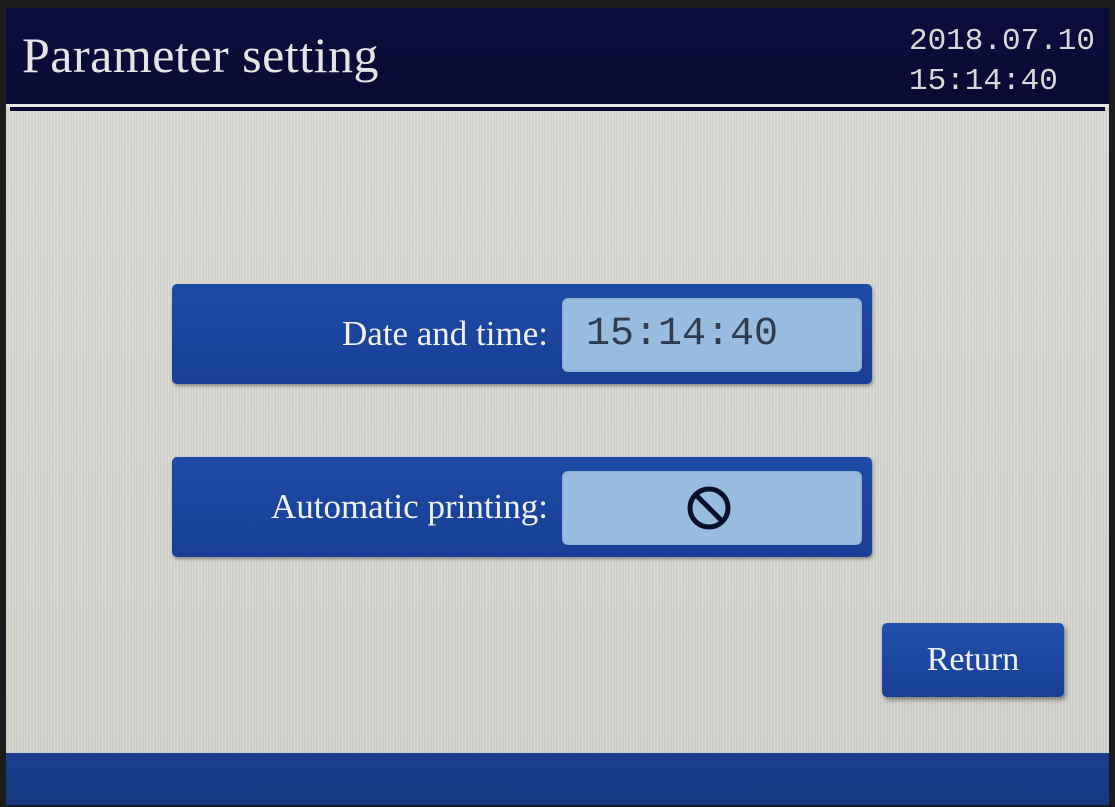 This screenshot has height=807, width=1115. What do you see at coordinates (973, 660) in the screenshot?
I see `return-button: Return` at bounding box center [973, 660].